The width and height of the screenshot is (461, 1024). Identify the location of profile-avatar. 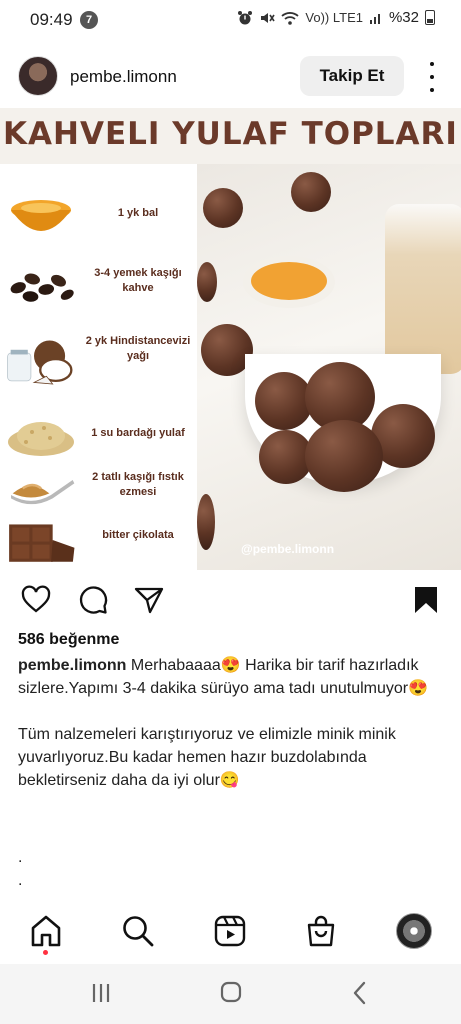
(414, 931).